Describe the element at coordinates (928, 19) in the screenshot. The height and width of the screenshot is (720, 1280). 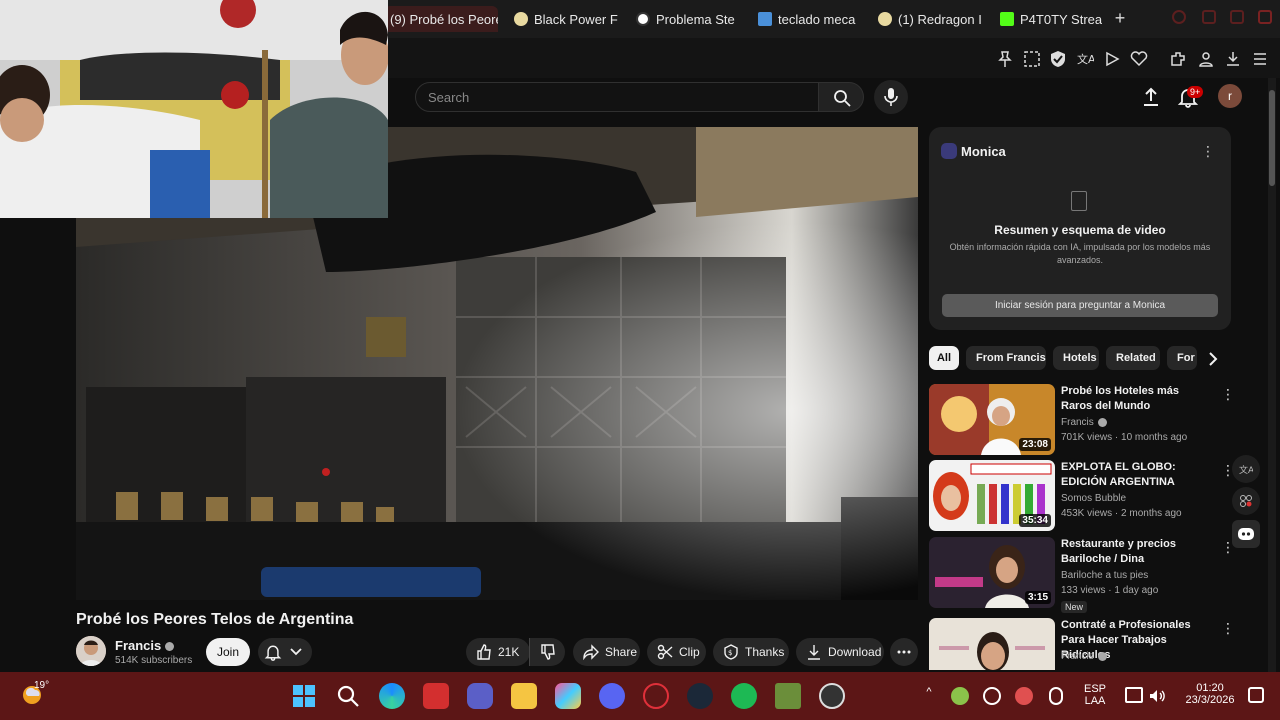
I see `tab-redragon: (1) Redragon I` at that location.